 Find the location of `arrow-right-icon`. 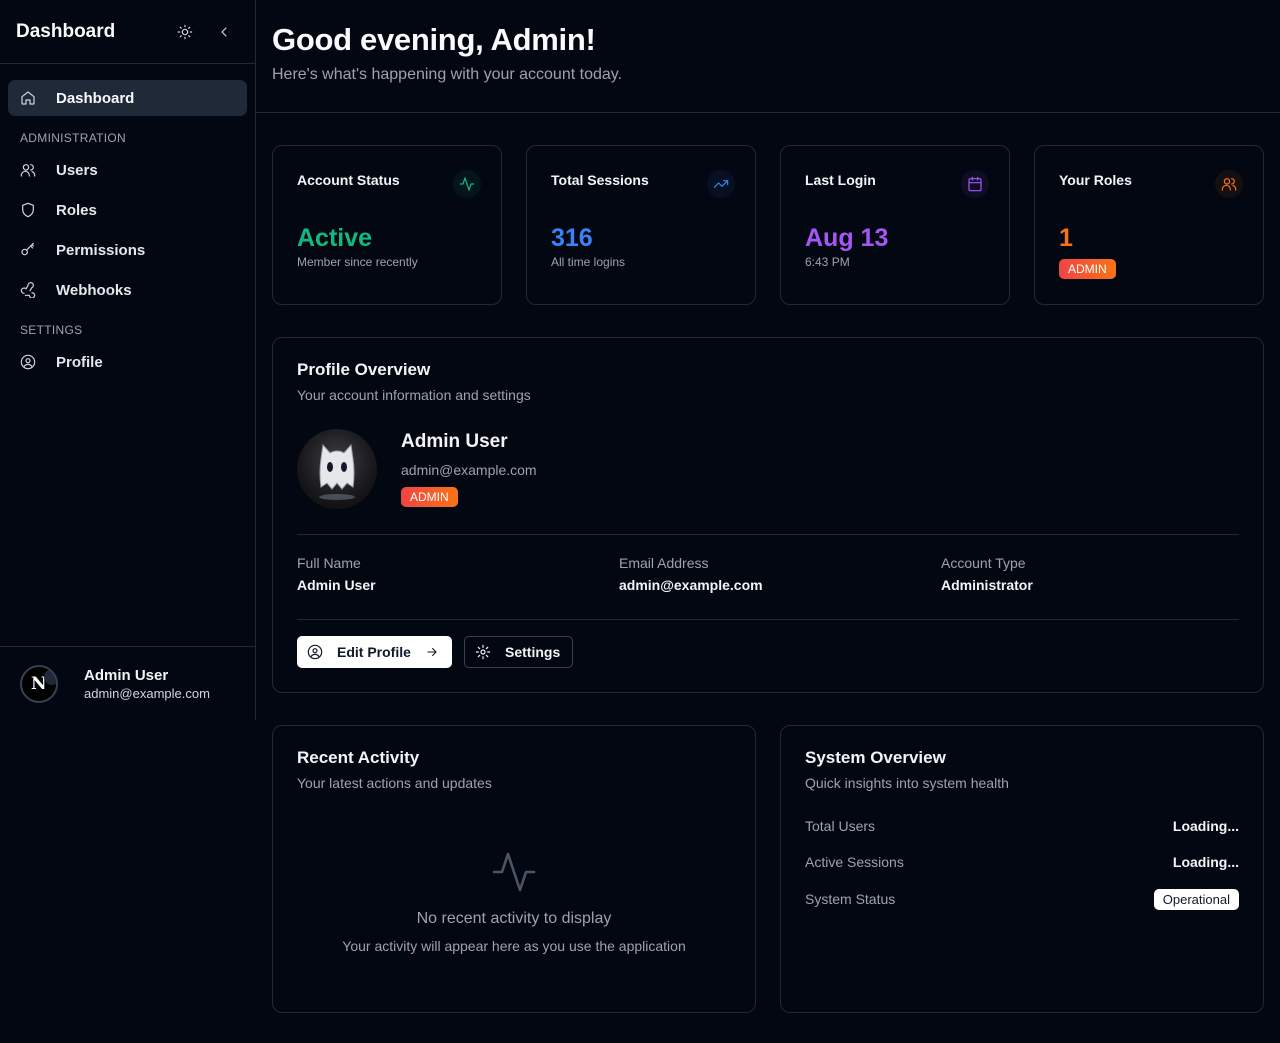

arrow-right-icon is located at coordinates (432, 652).